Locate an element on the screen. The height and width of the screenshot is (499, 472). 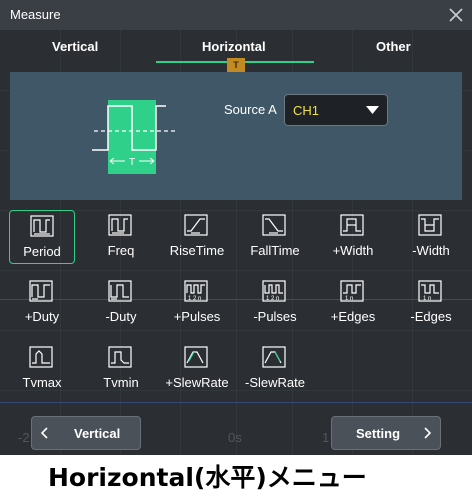
neg-duty-icon is located at coordinates (120, 291).